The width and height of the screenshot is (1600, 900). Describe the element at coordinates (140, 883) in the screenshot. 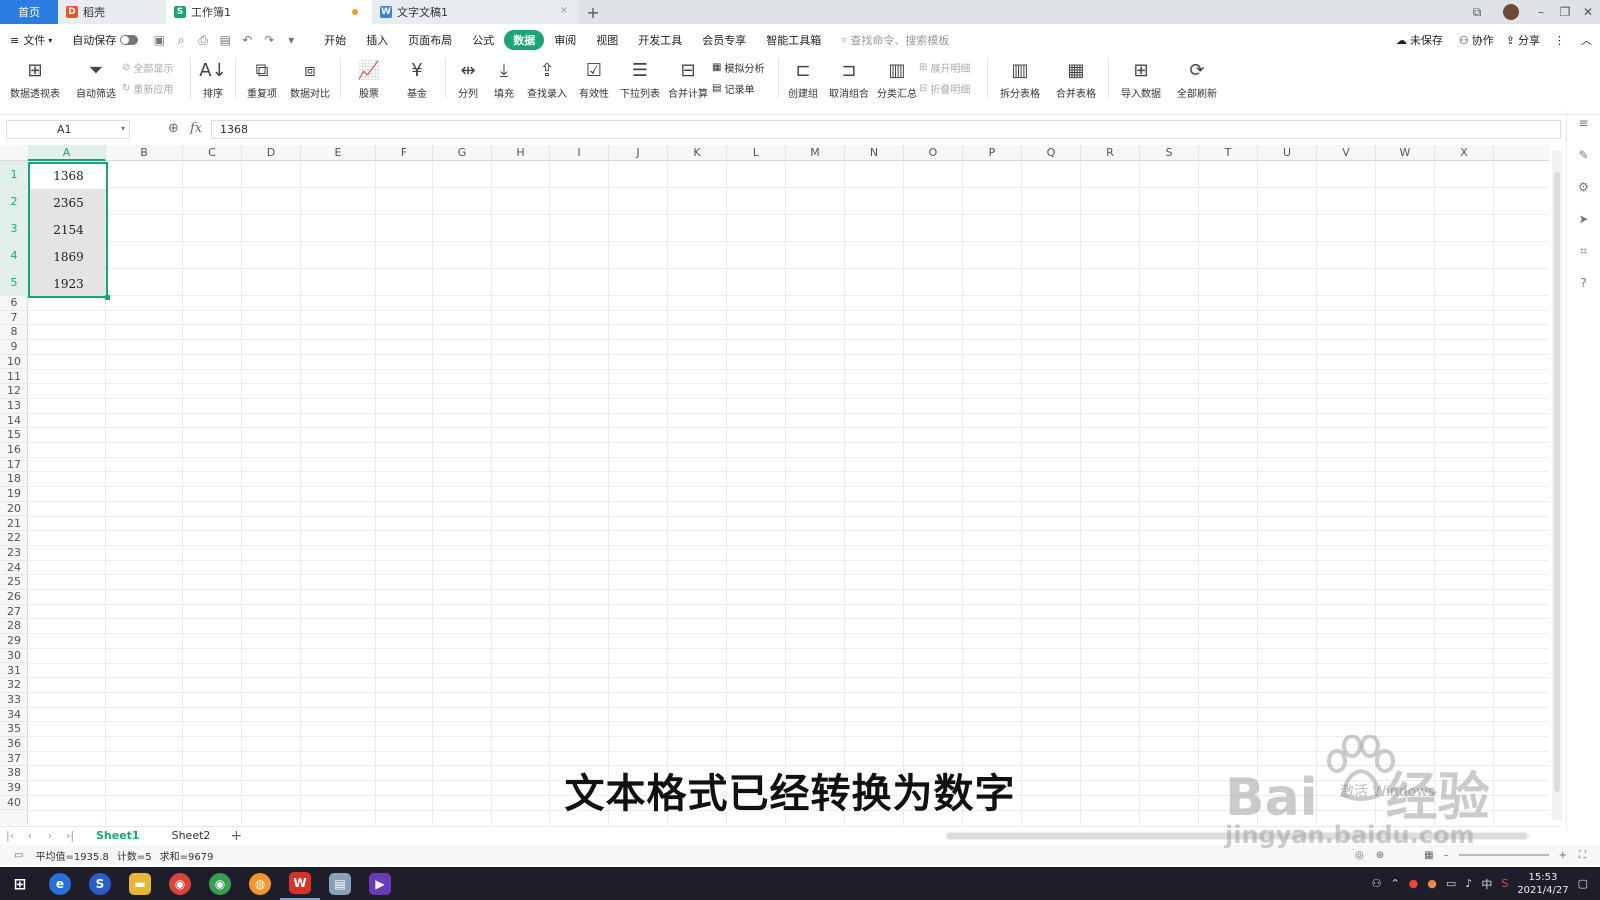

I see `taskbar-app-explorer: ▬` at that location.